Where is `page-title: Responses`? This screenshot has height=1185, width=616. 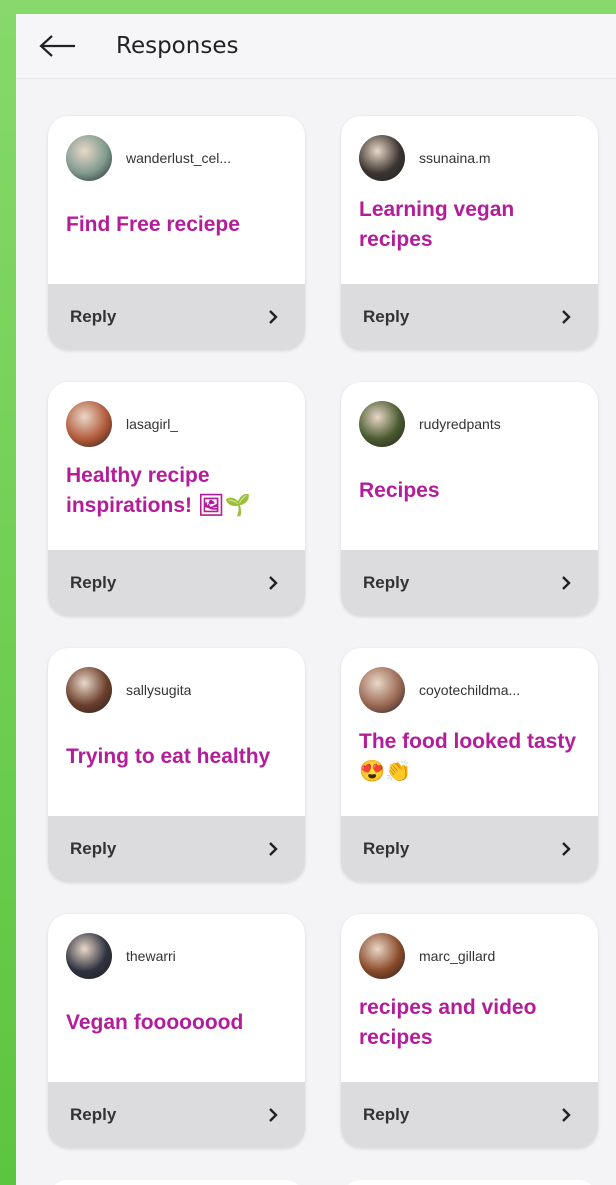
page-title: Responses is located at coordinates (177, 46).